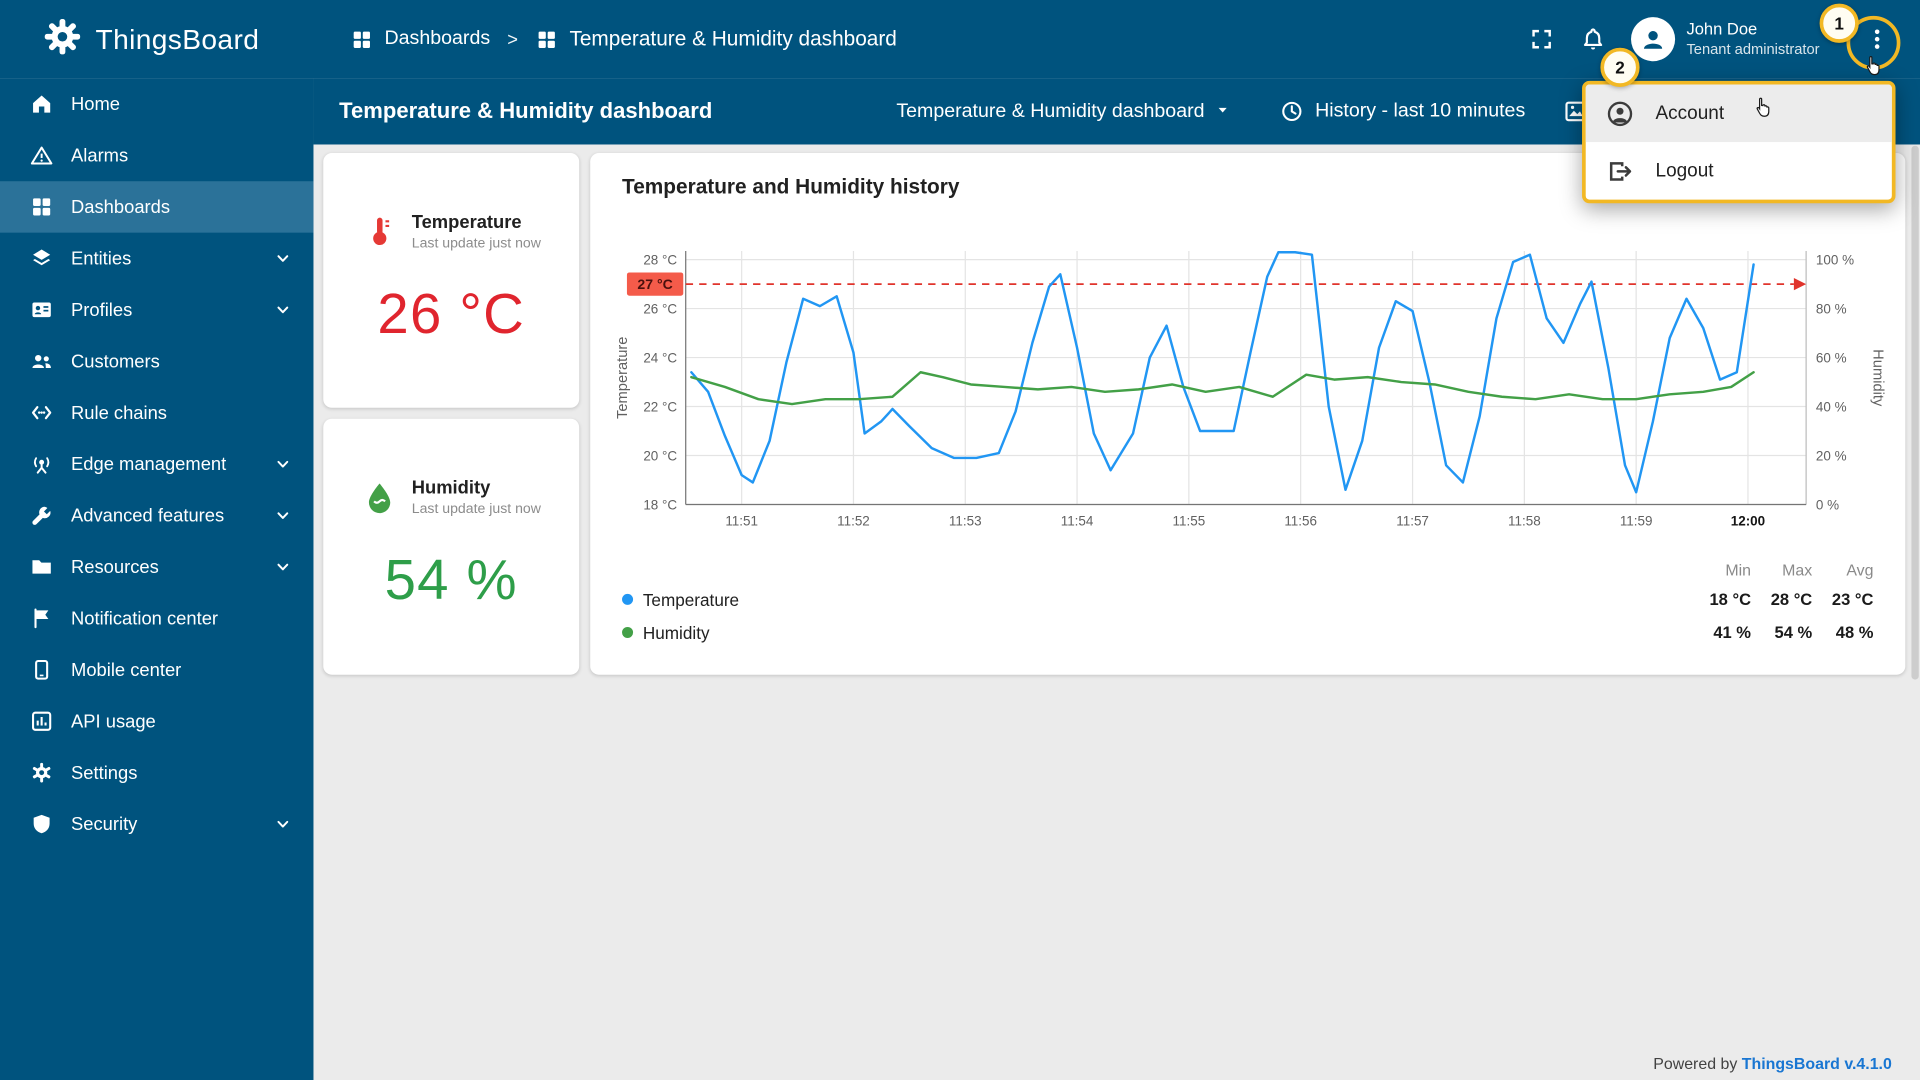 The height and width of the screenshot is (1080, 1920). I want to click on avatar, so click(1653, 39).